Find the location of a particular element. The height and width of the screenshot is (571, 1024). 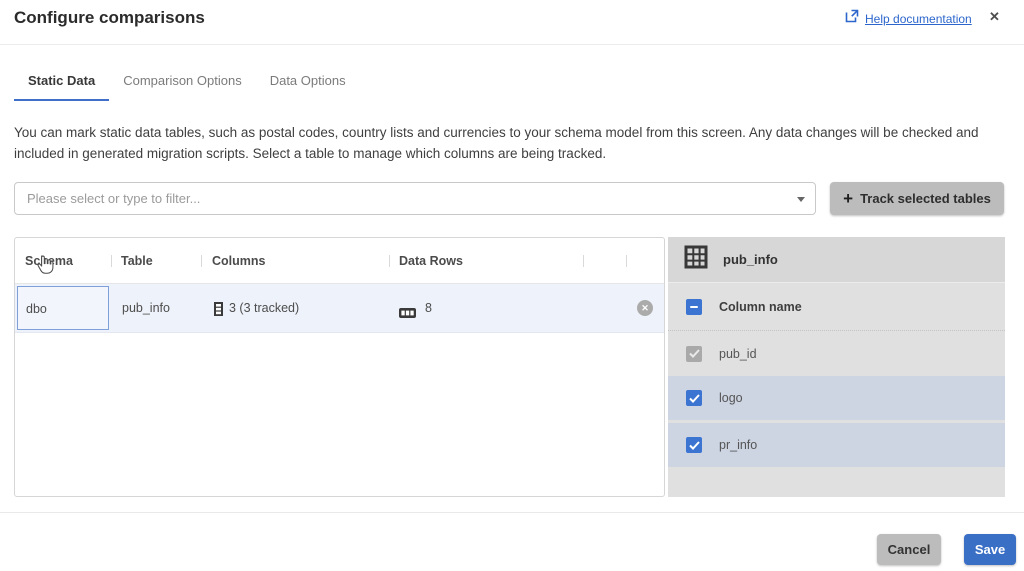

table-header-row: Schema Table Columns Data Rows is located at coordinates (339, 261).